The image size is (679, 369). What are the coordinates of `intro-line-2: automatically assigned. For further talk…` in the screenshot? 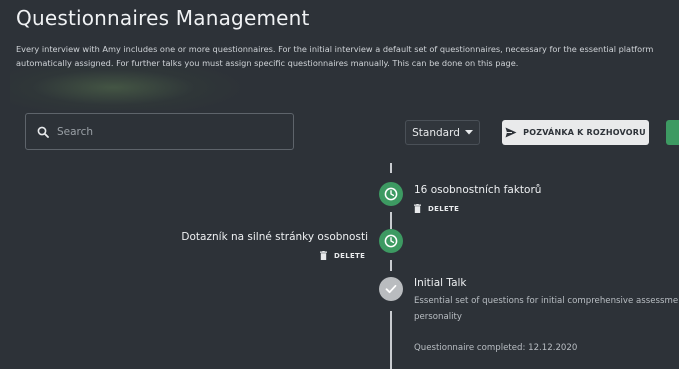 It's located at (267, 63).